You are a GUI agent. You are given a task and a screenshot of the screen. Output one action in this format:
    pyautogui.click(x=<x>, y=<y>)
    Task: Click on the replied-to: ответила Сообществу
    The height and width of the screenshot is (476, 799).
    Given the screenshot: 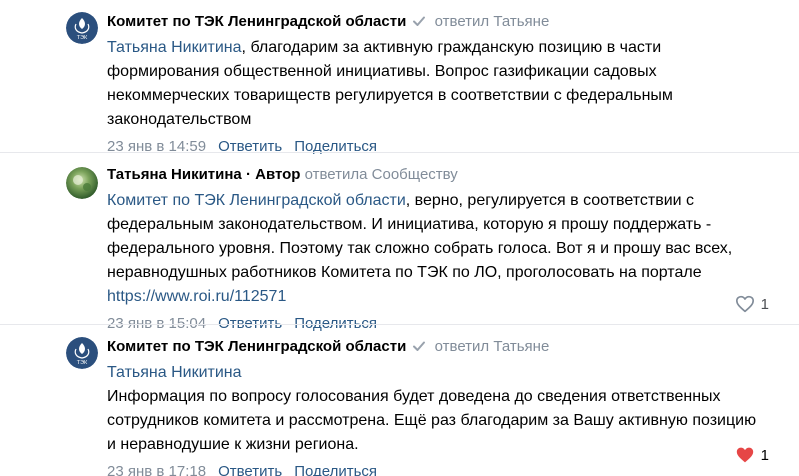 What is the action you would take?
    pyautogui.click(x=381, y=174)
    